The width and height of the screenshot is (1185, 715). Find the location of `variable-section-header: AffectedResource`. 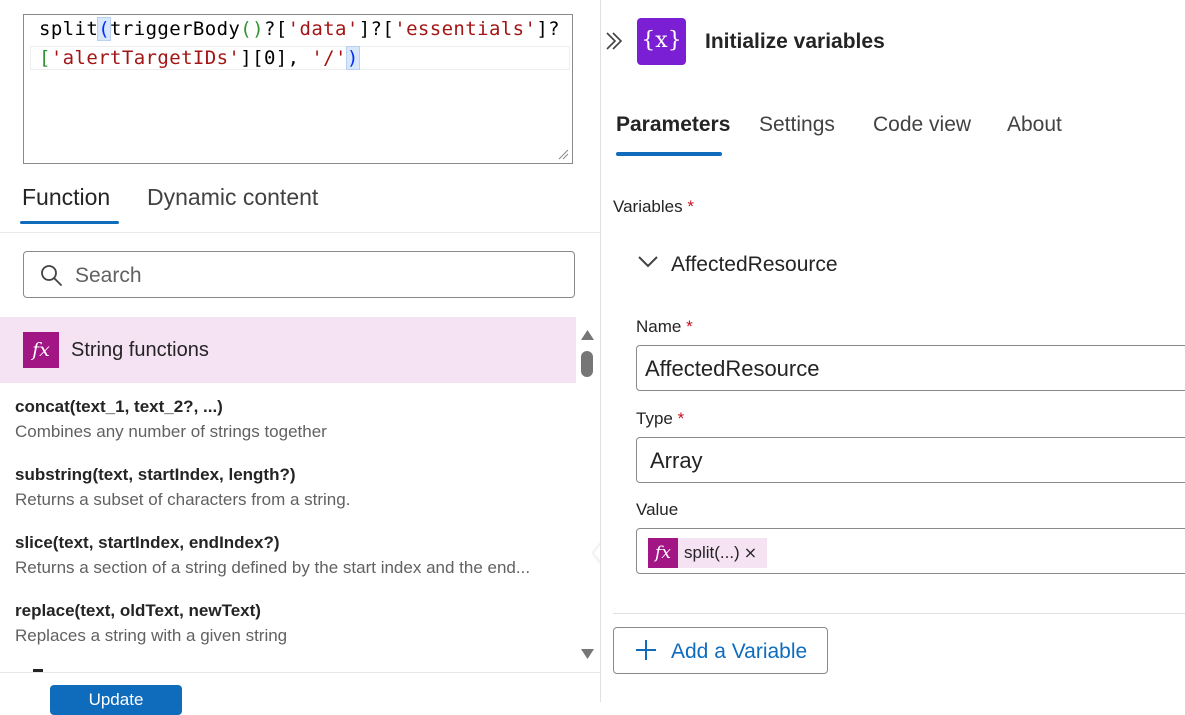

variable-section-header: AffectedResource is located at coordinates (737, 264).